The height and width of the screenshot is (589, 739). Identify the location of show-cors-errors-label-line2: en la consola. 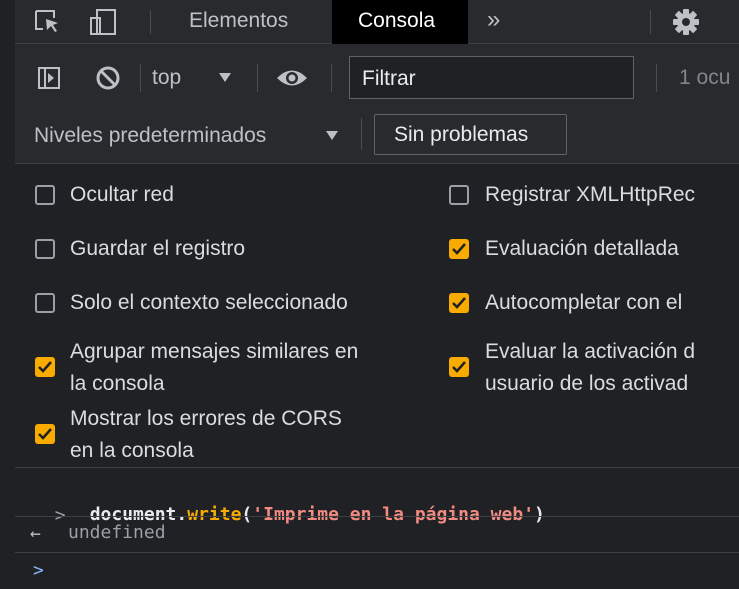
(132, 450).